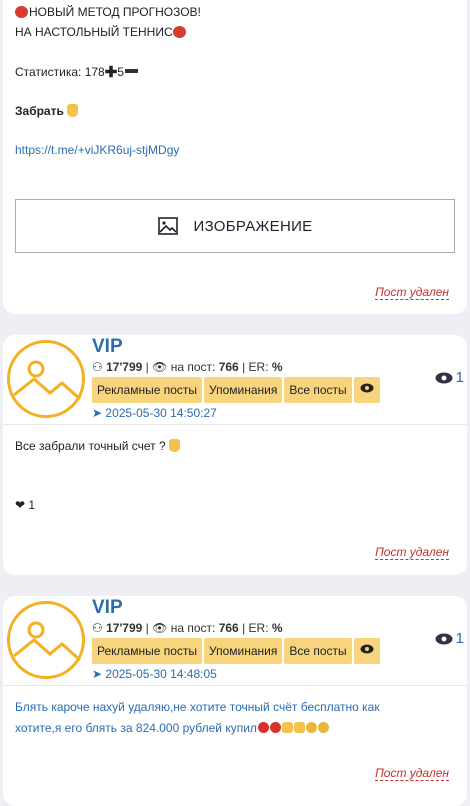 Image resolution: width=470 pixels, height=806 pixels. I want to click on post-text-line: НОВЫЙ МЕТОД ПРОГНОЗОВ!, so click(108, 12).